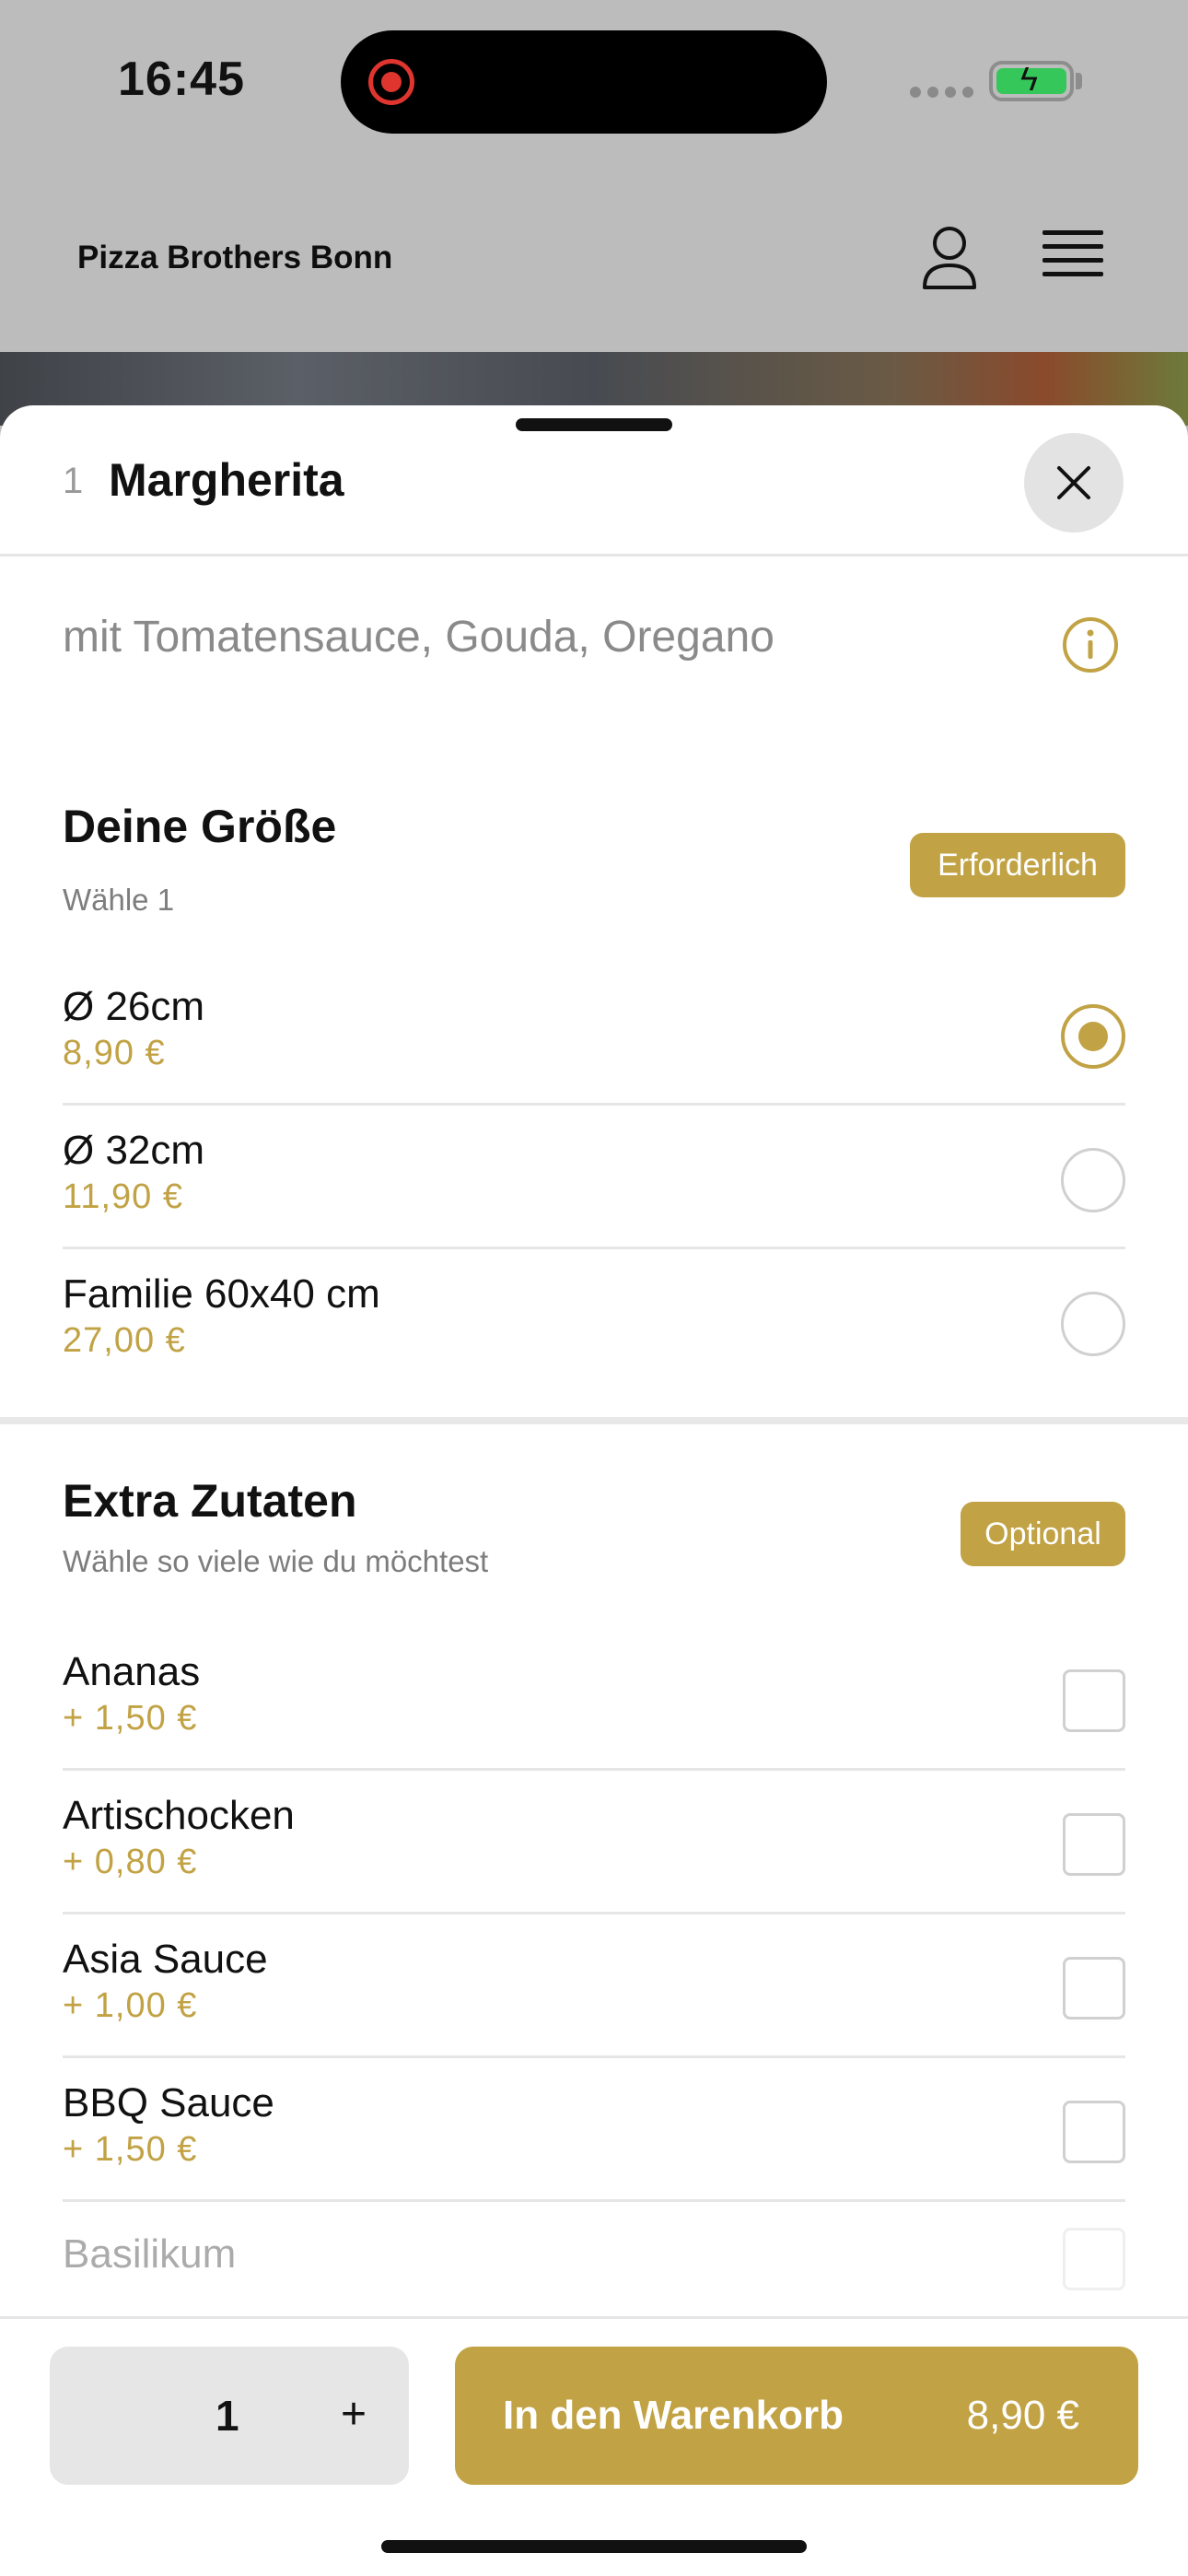 The image size is (1188, 2576). I want to click on option-price: 27,00 €, so click(124, 1340).